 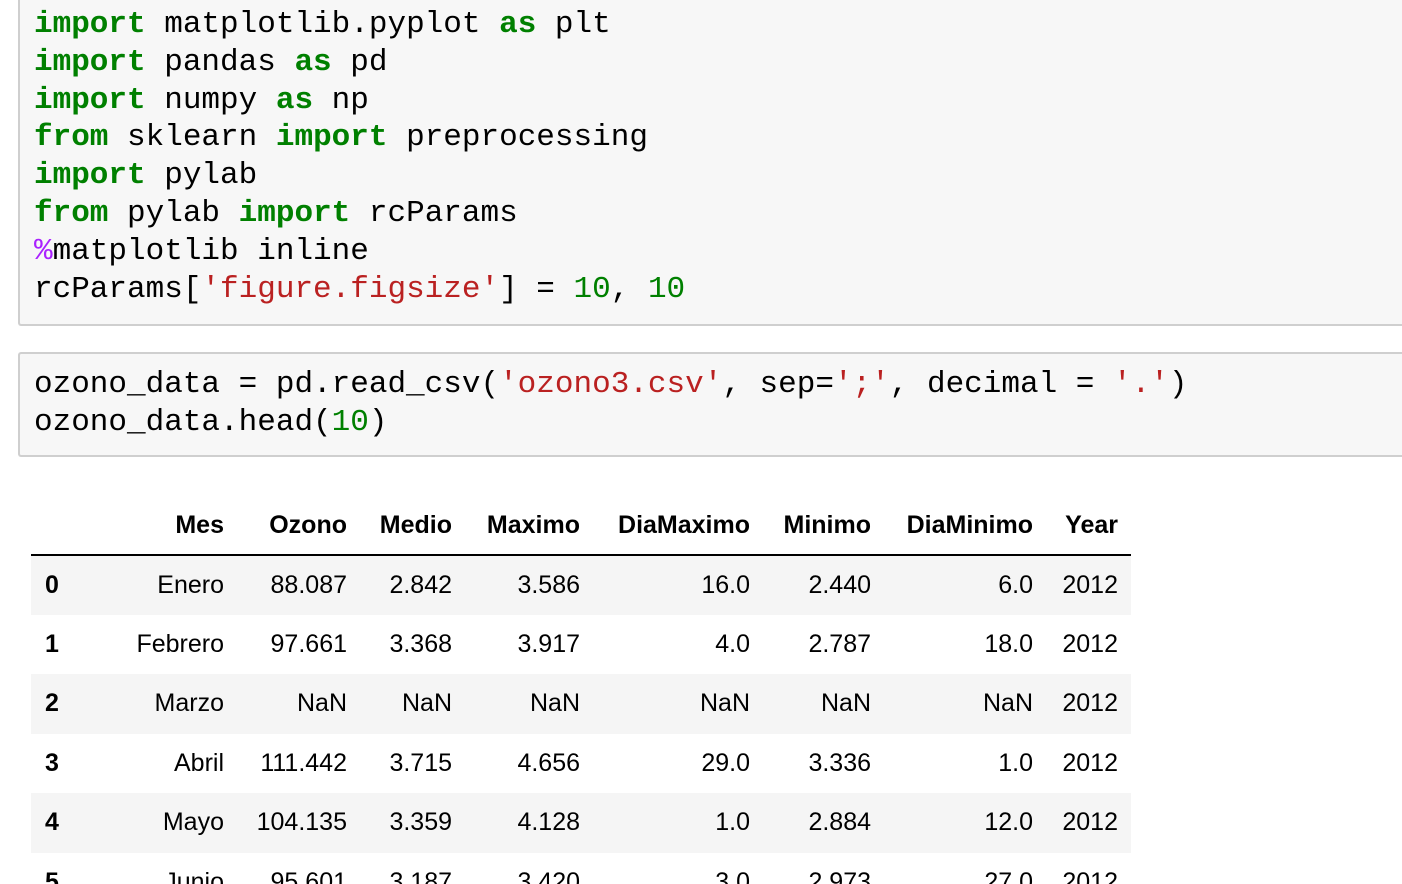 What do you see at coordinates (52, 643) in the screenshot?
I see `row-index: 1` at bounding box center [52, 643].